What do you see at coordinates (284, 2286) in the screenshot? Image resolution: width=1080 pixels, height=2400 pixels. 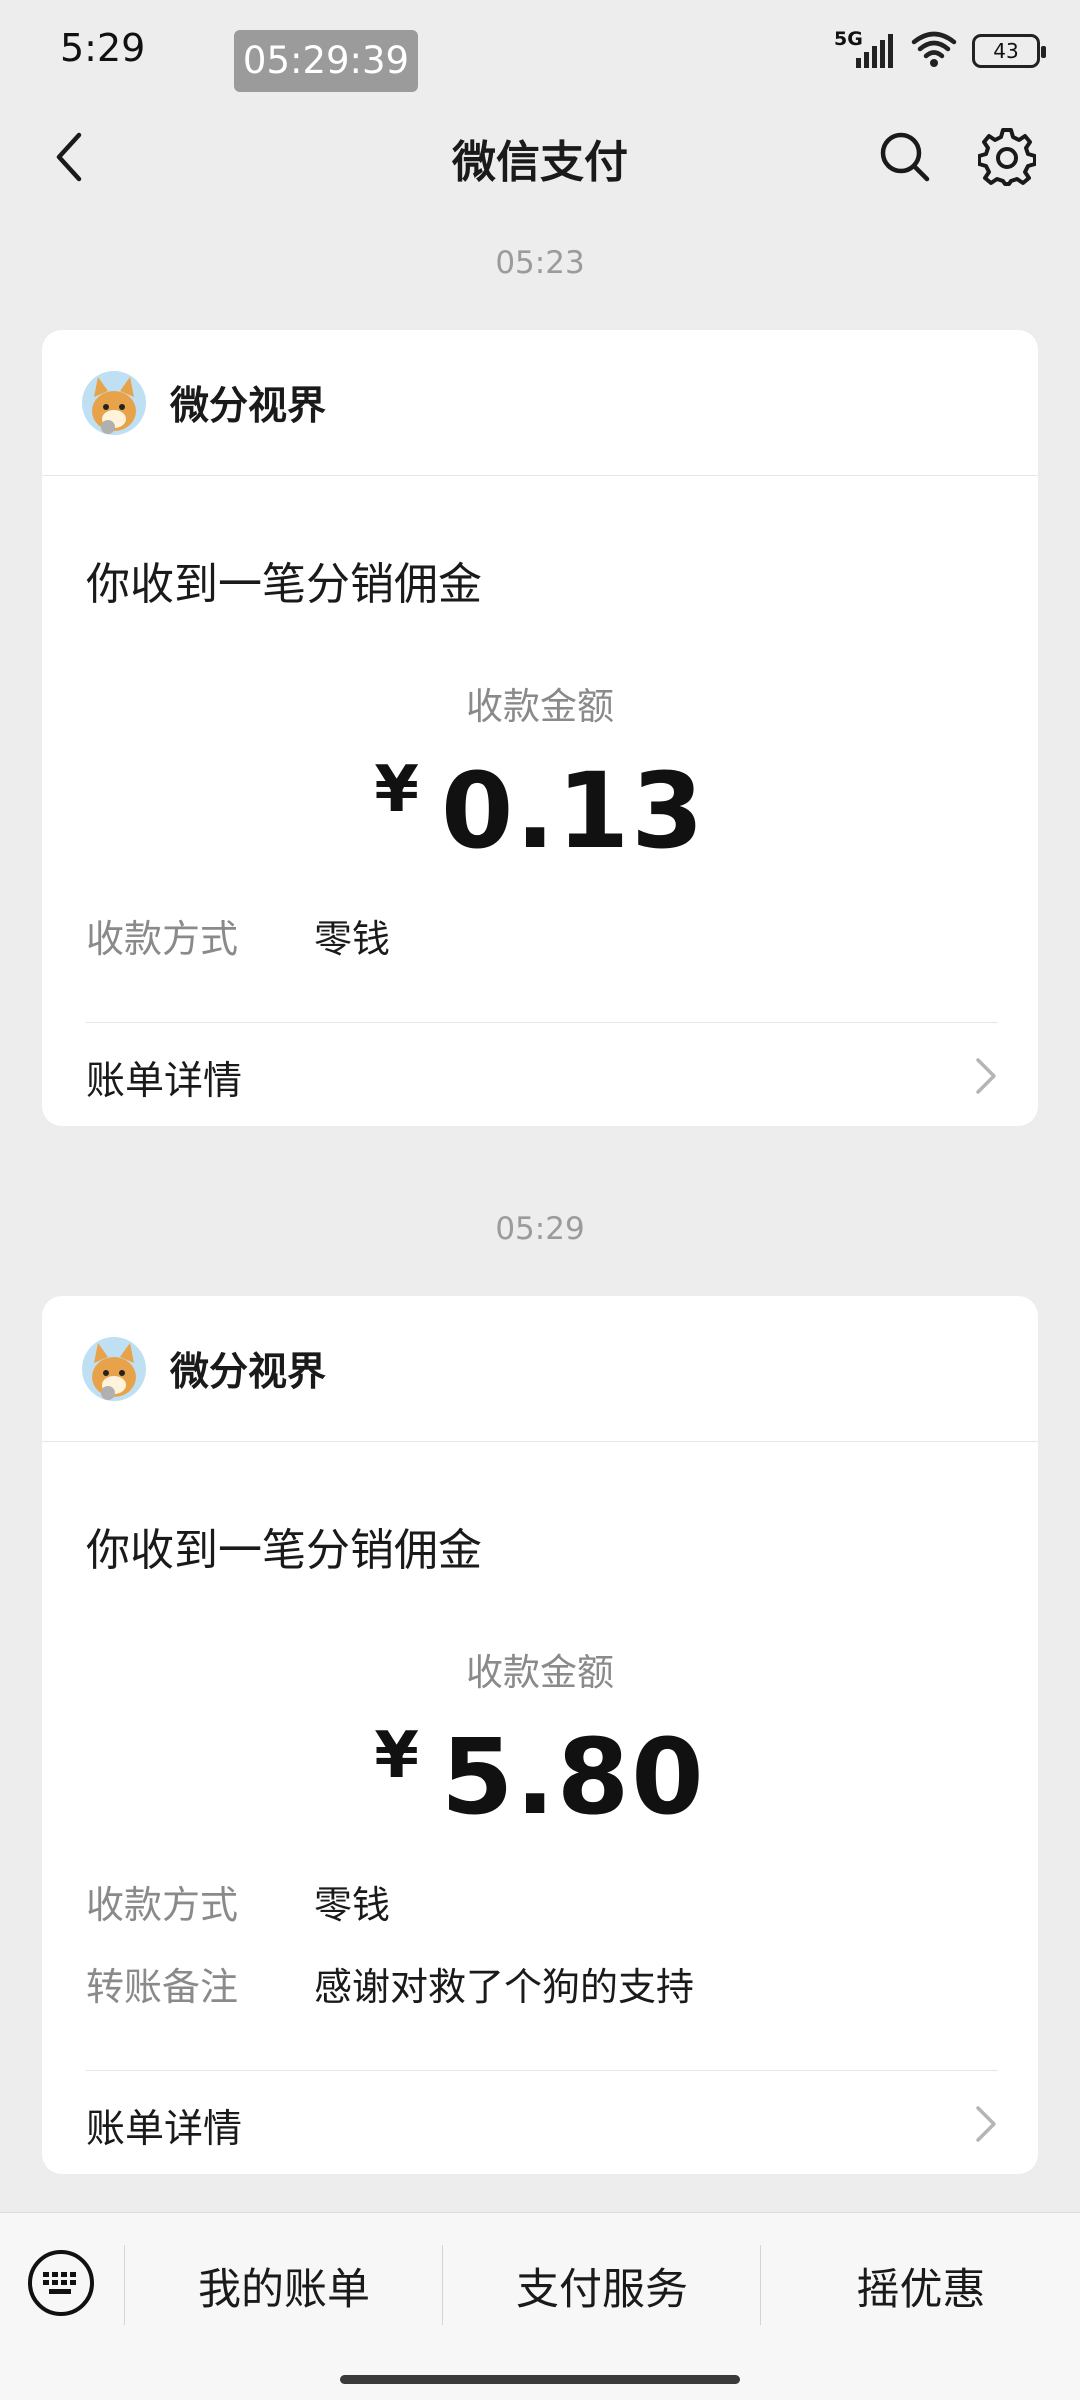 I see `menu-my-bills: 我的账单` at bounding box center [284, 2286].